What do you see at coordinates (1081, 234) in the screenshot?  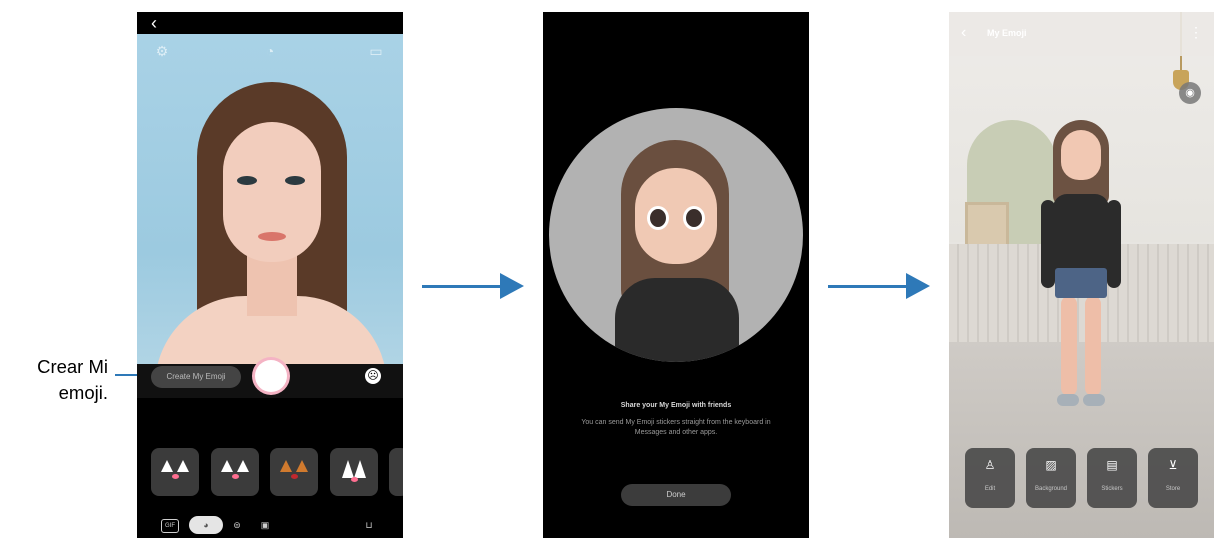 I see `avatar-torso` at bounding box center [1081, 234].